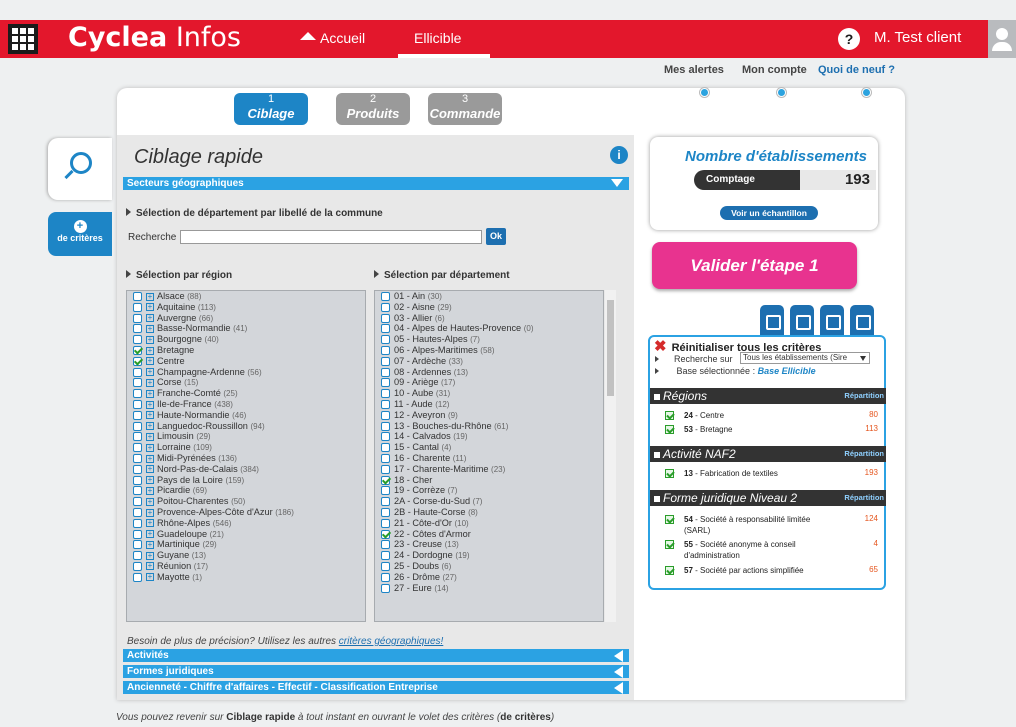 This screenshot has height=727, width=1016. Describe the element at coordinates (154, 38) in the screenshot. I see `brand-logo: Cyclea Infos` at that location.